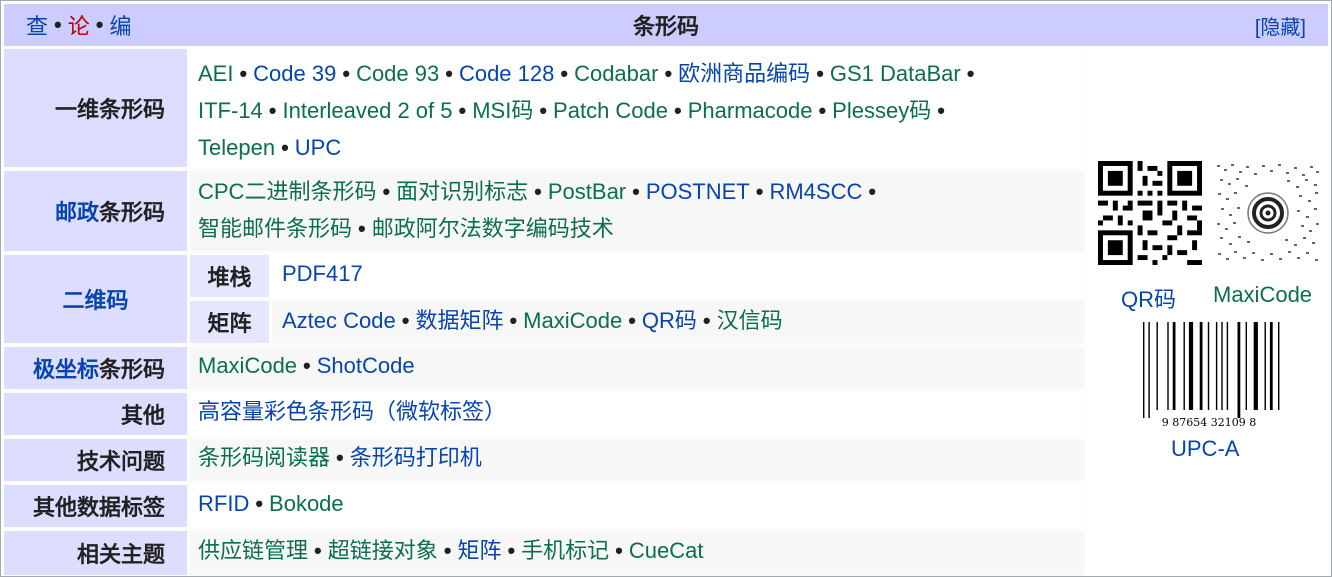  I want to click on group-label-1d: 一维条形码, so click(95, 108).